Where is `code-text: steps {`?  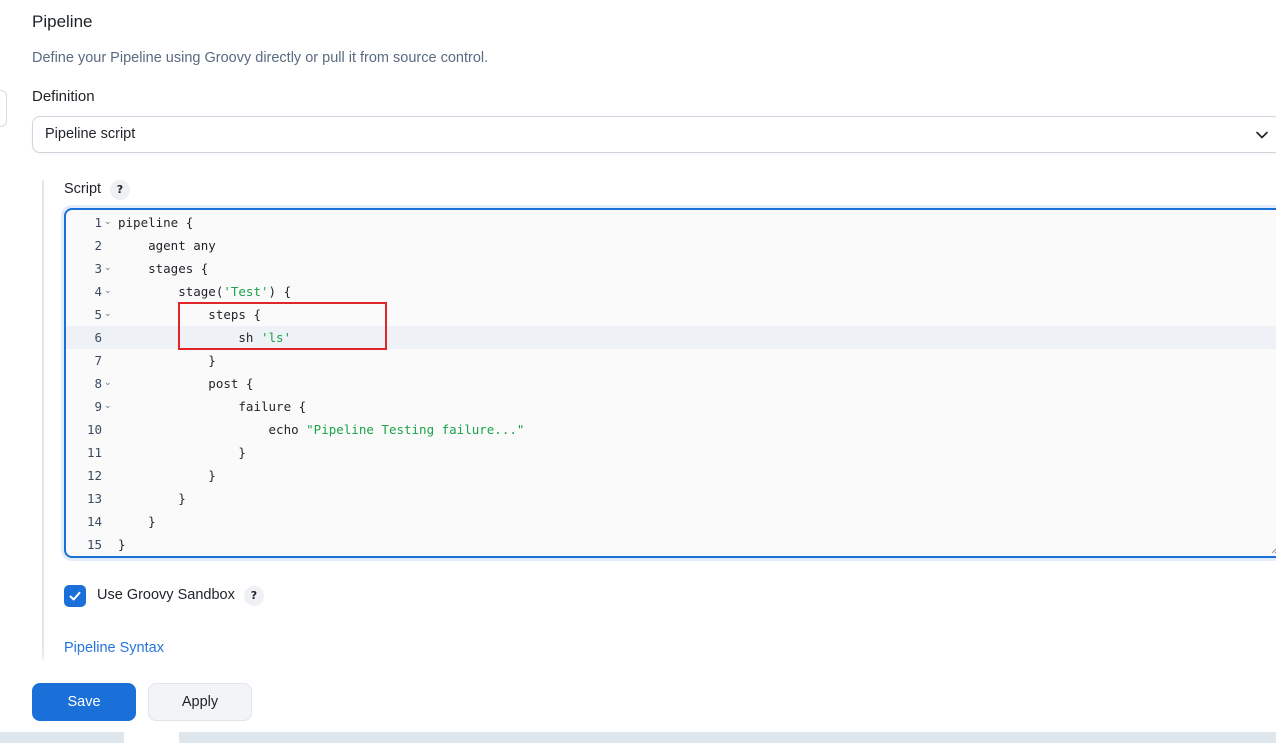
code-text: steps { is located at coordinates (189, 314).